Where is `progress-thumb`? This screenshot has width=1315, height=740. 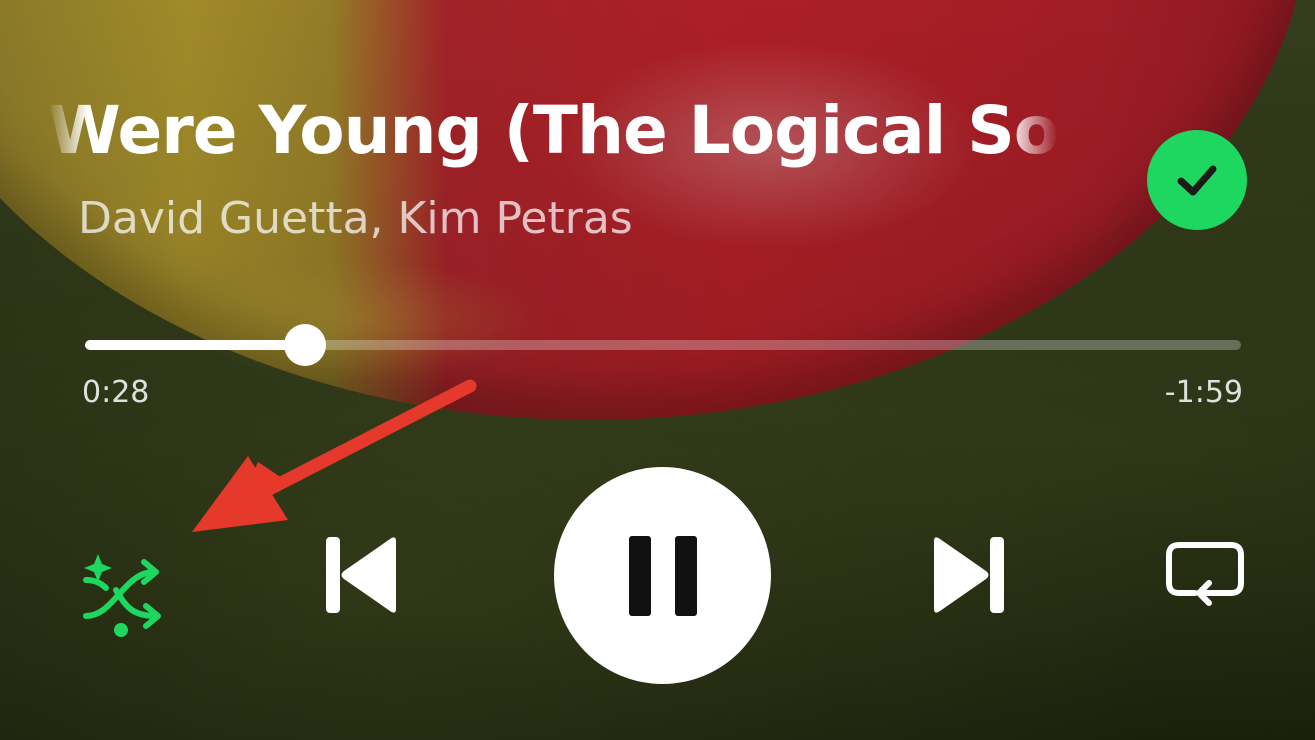 progress-thumb is located at coordinates (304, 345).